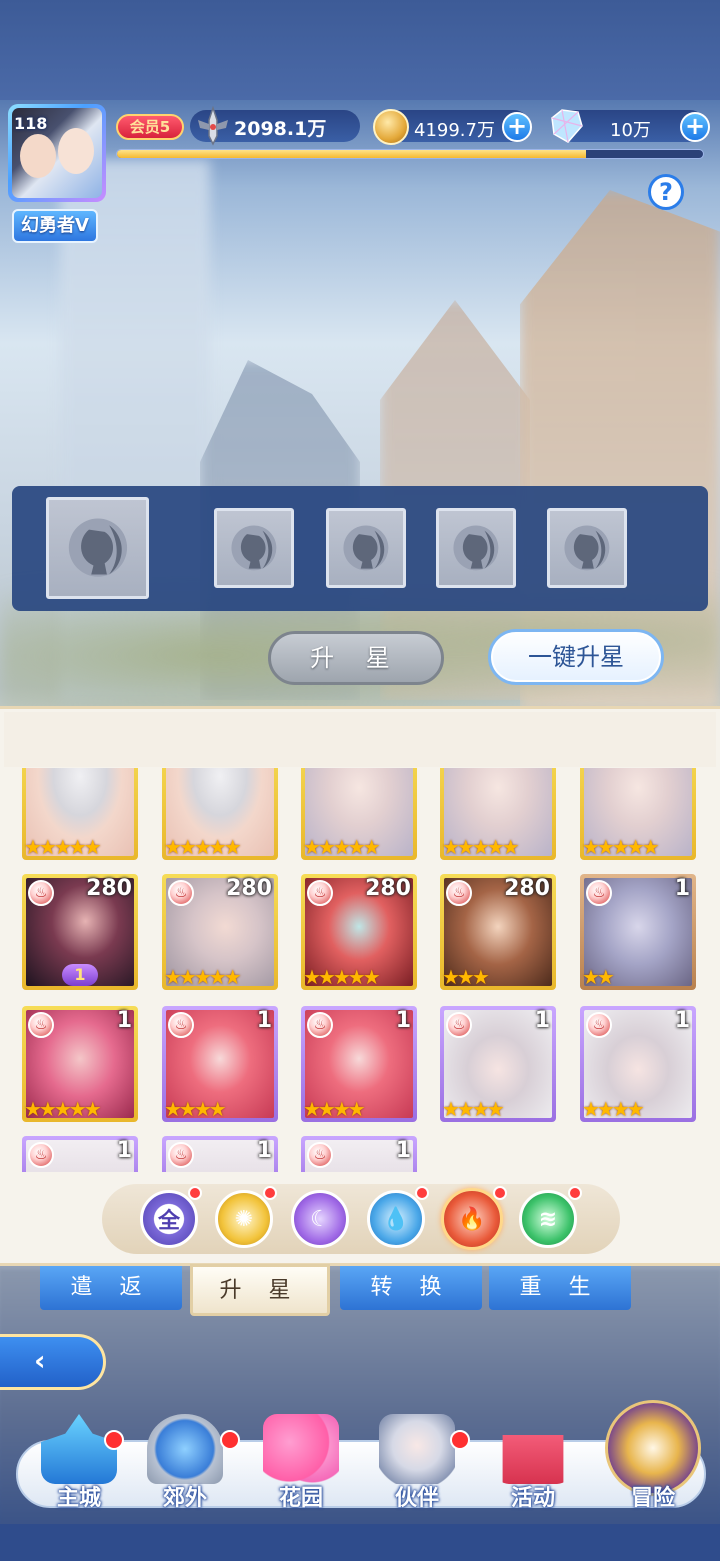 Image resolution: width=720 pixels, height=1561 pixels. I want to click on tab-return: 遣 返, so click(111, 1288).